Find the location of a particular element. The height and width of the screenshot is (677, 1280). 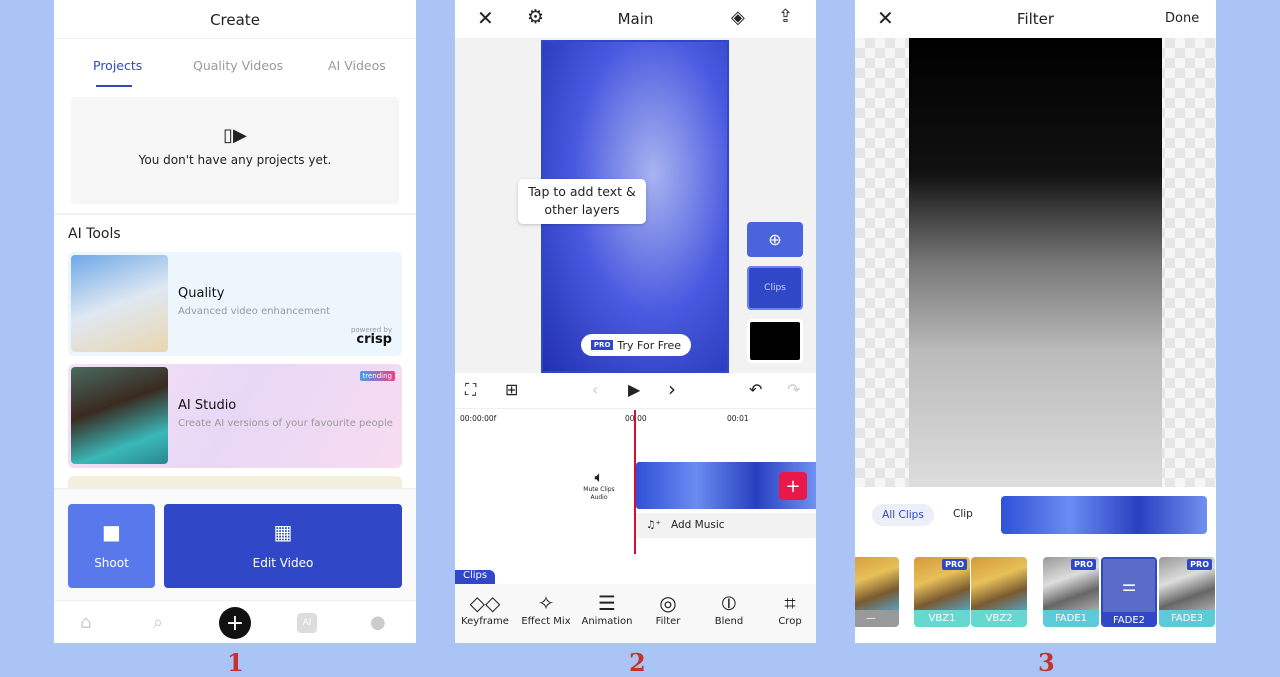

add-layers-tooltip: Tap to add text & other layers is located at coordinates (582, 201).